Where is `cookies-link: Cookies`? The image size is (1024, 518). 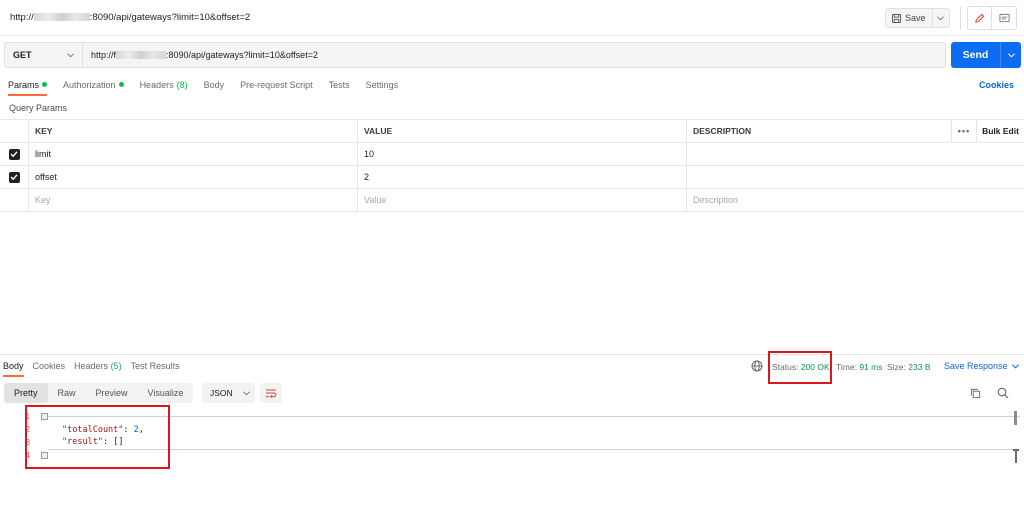 cookies-link: Cookies is located at coordinates (996, 85).